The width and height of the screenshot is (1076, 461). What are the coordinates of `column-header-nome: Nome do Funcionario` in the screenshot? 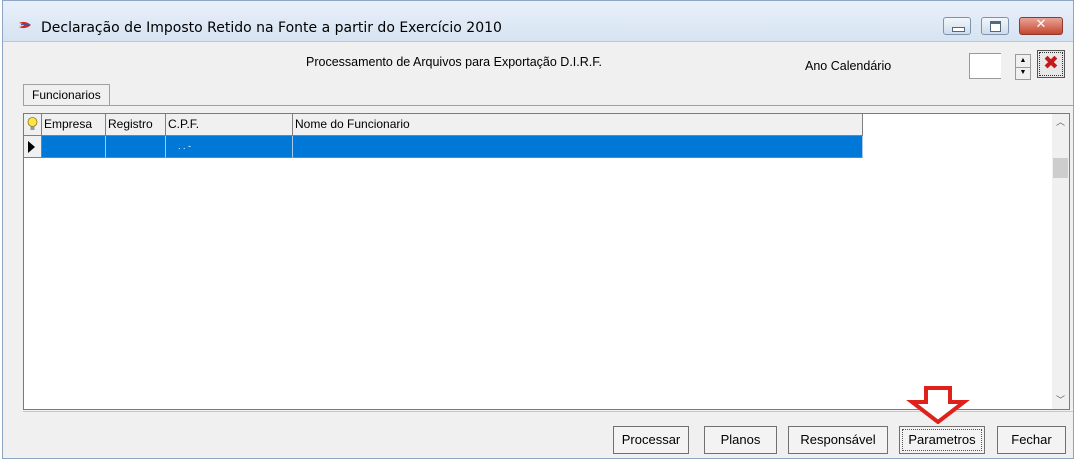 It's located at (578, 125).